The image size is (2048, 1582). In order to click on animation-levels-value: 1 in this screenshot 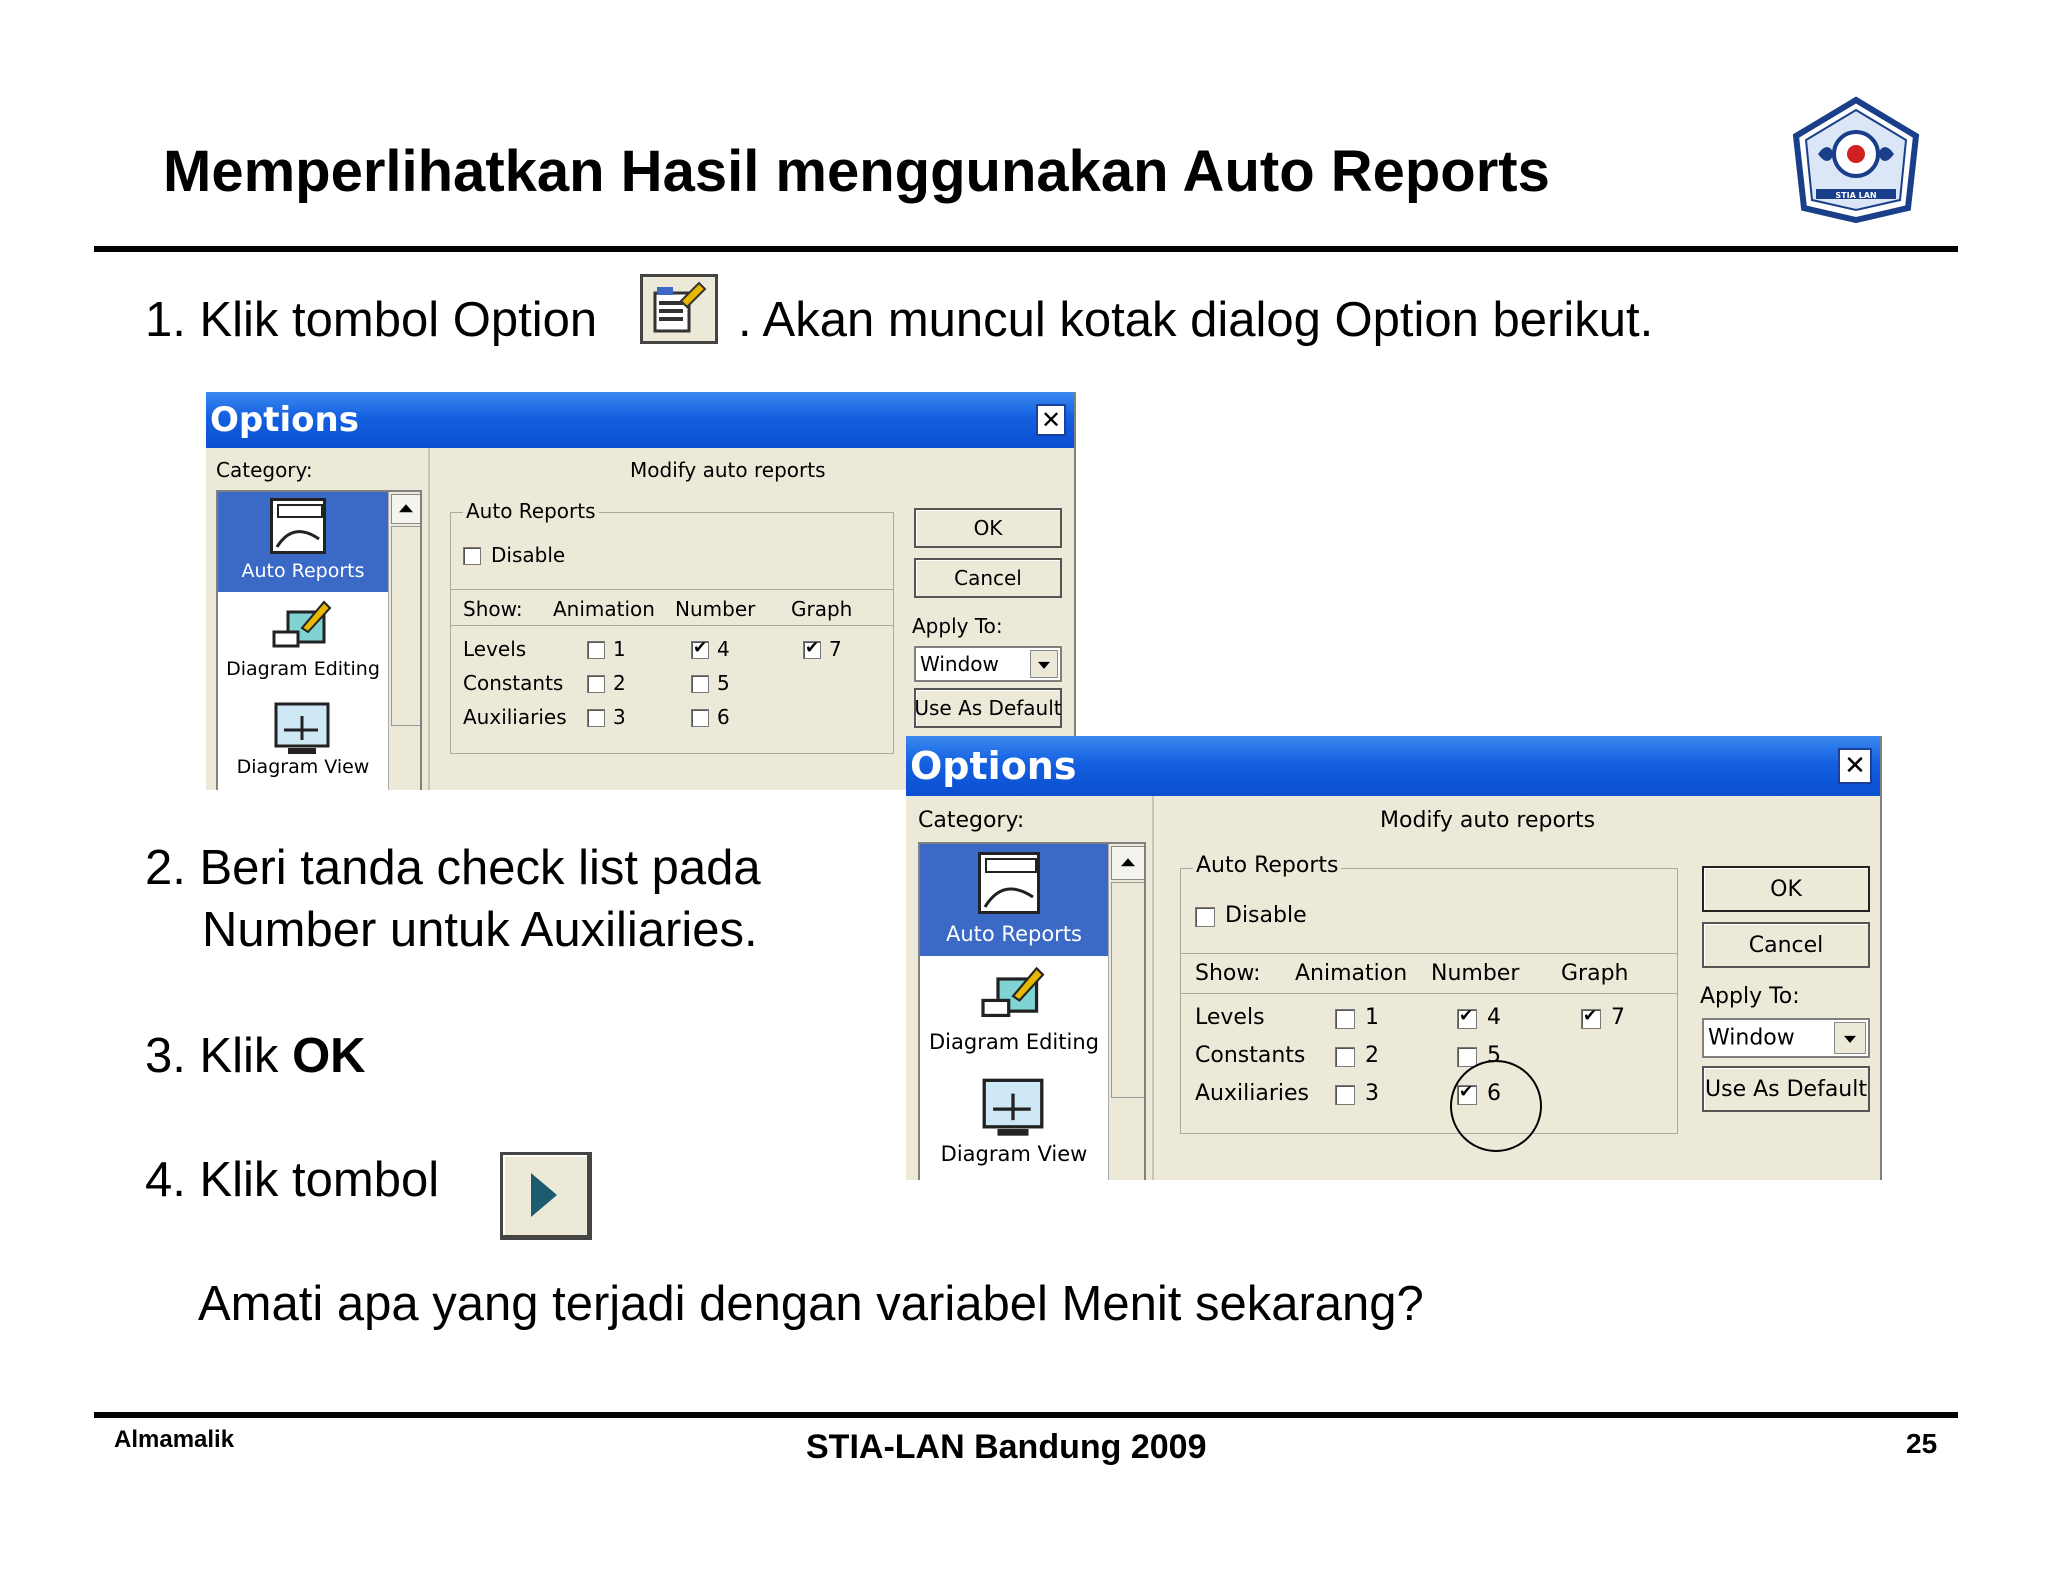, I will do `click(619, 649)`.